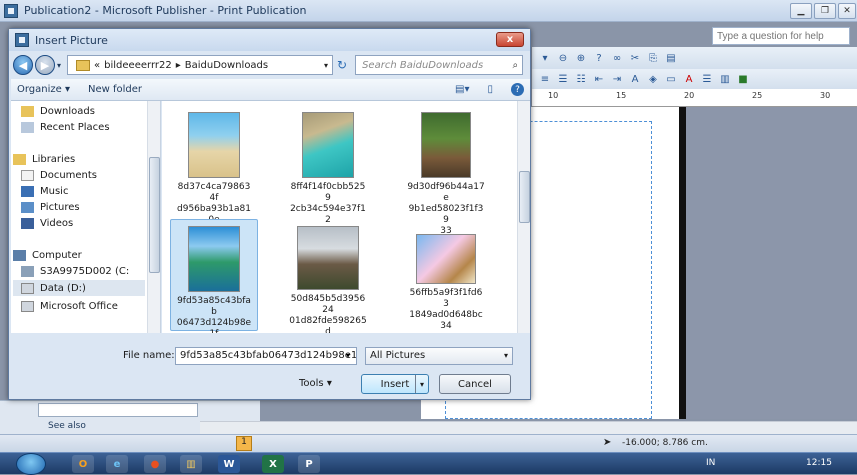 Image resolution: width=857 pixels, height=475 pixels. Describe the element at coordinates (191, 464) in the screenshot. I see `explorer-icon: ▥` at that location.